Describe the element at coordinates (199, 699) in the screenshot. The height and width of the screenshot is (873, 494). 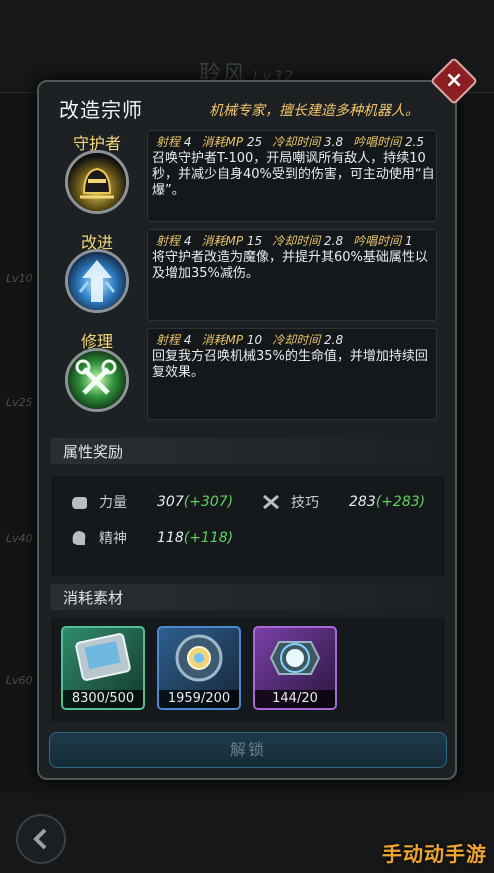
I see `material-count: 1959/200` at that location.